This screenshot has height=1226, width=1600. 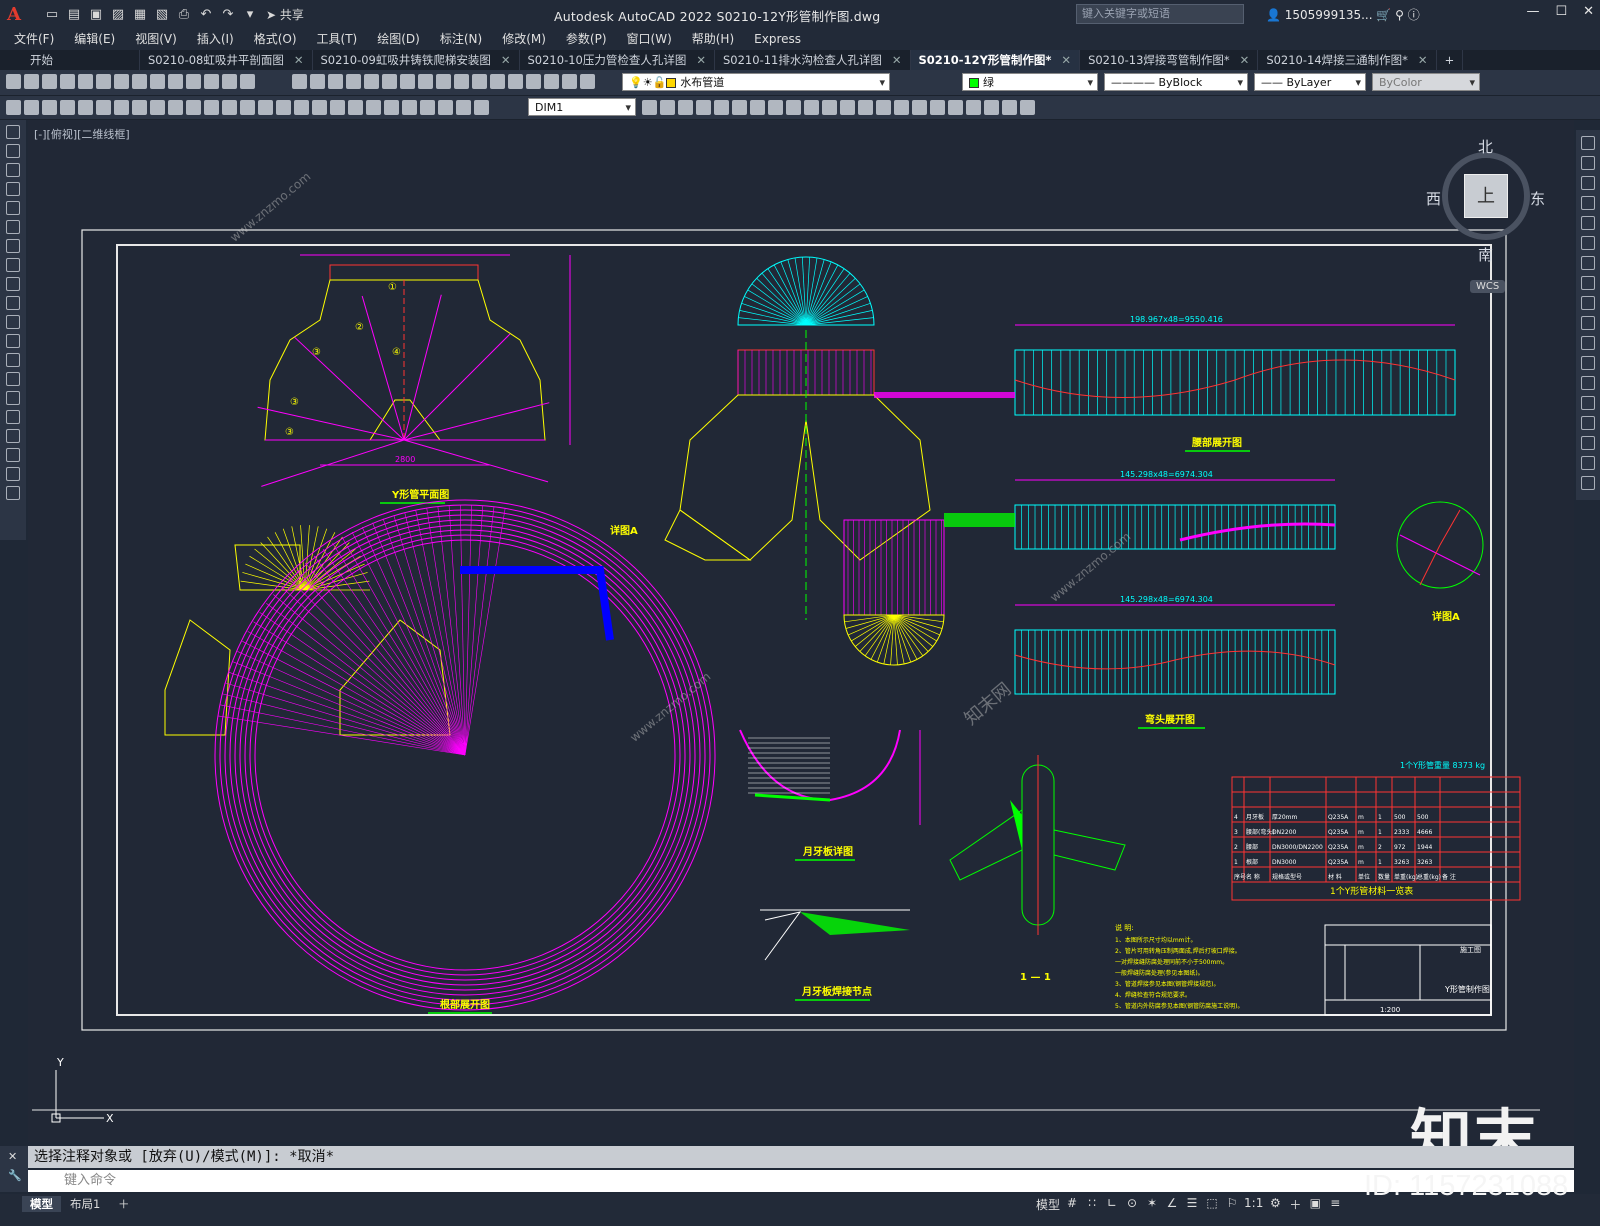 I want to click on plot-icon: ⎙, so click(x=184, y=14).